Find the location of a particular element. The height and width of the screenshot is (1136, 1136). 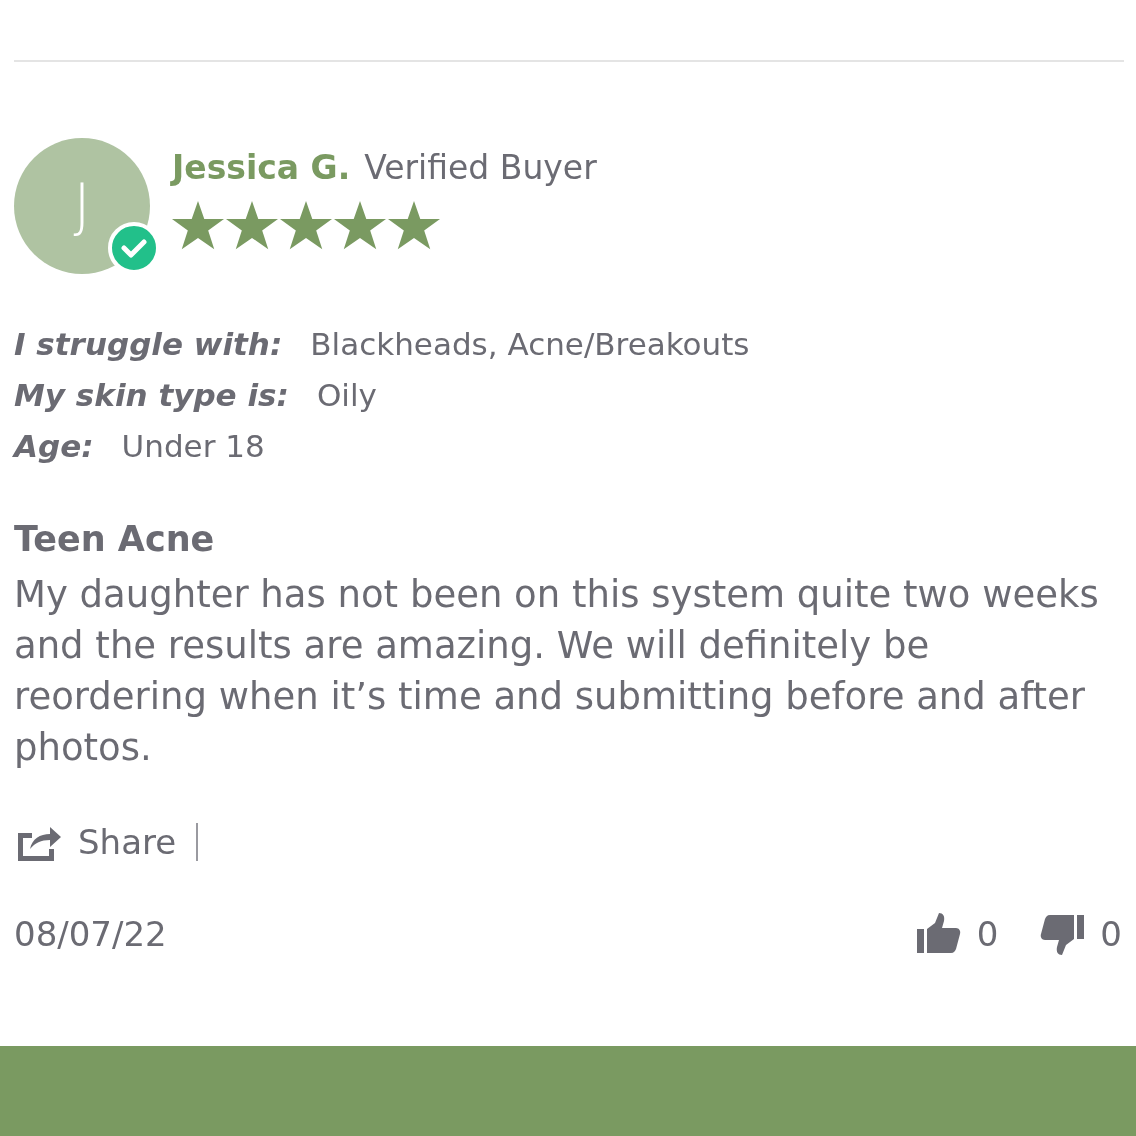

thumbs-down-icon is located at coordinates (1062, 934).